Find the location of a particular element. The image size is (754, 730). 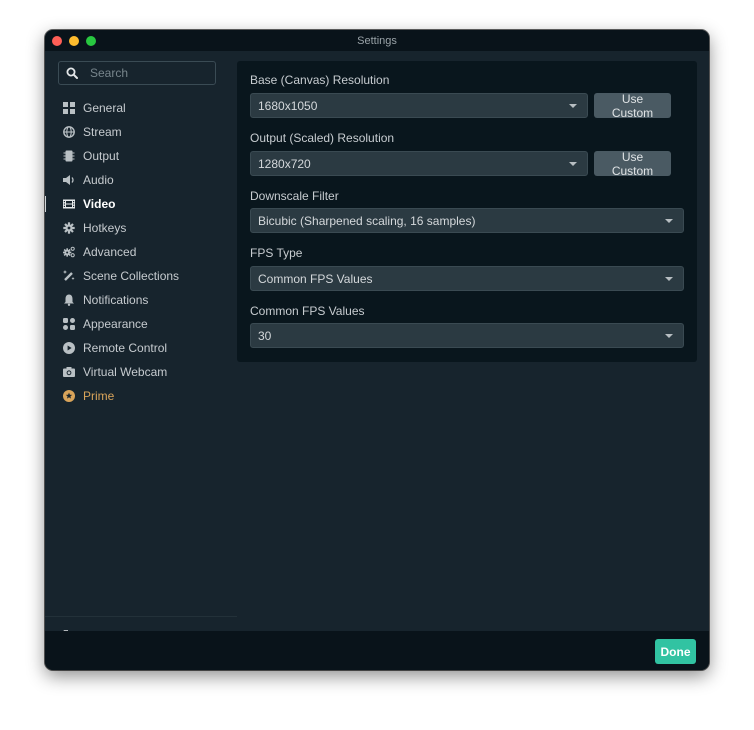

sidebar-item-notifications: Notifications is located at coordinates (141, 300).